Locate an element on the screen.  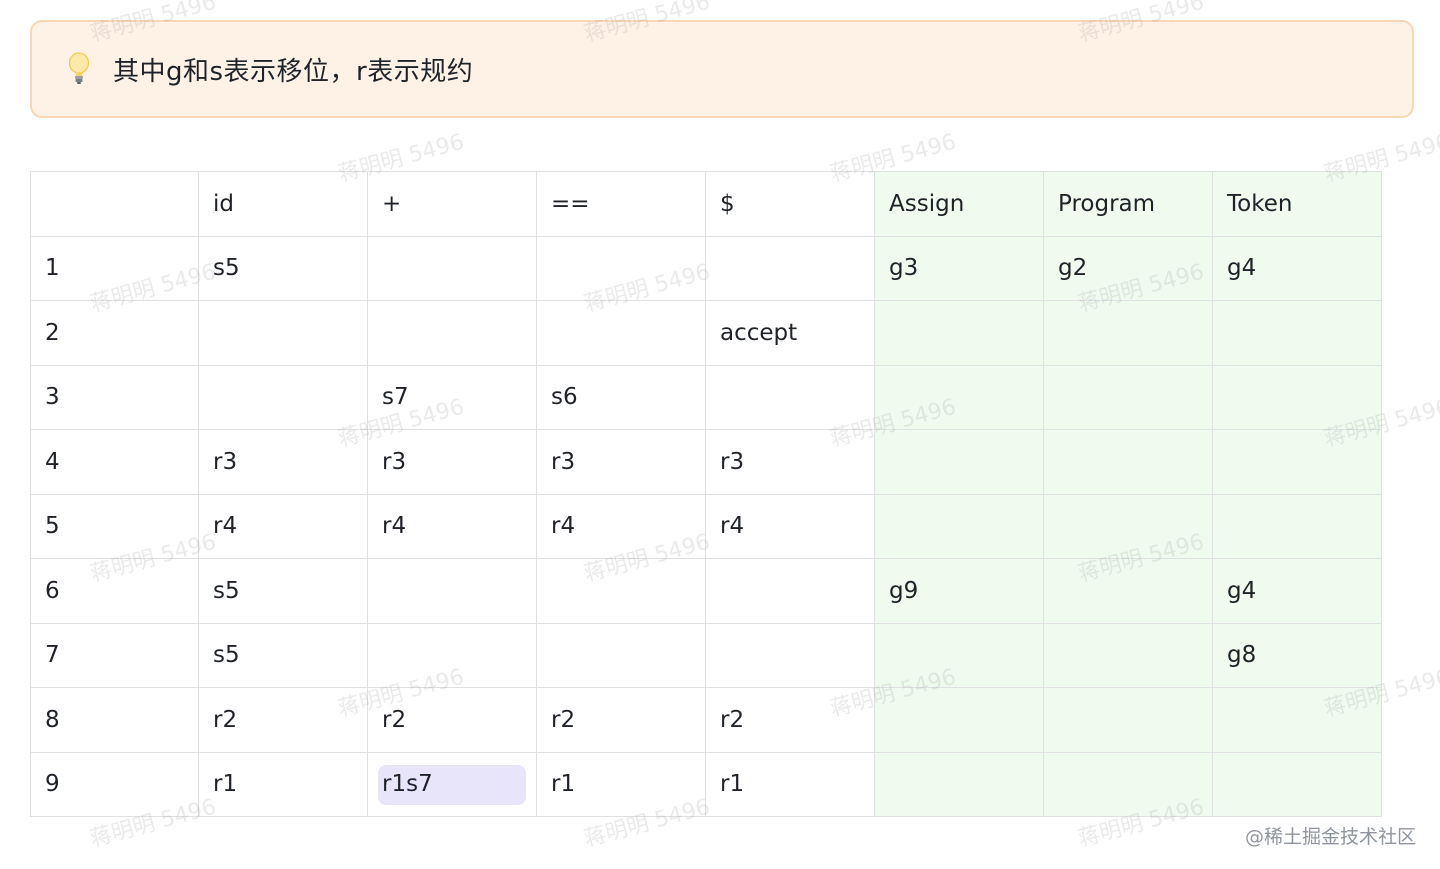
table-cell: 5 is located at coordinates (114, 526).